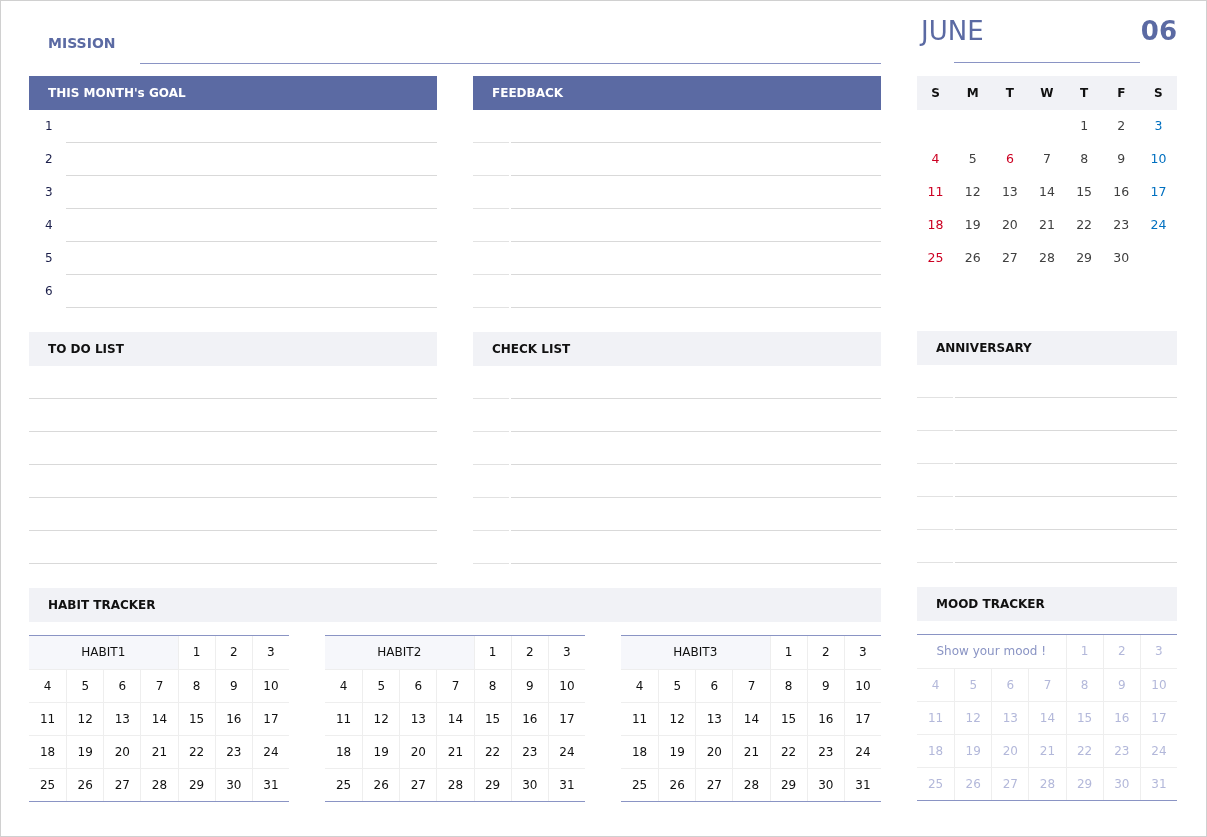 This screenshot has height=837, width=1207. What do you see at coordinates (1084, 224) in the screenshot?
I see `calendar-day: 22` at bounding box center [1084, 224].